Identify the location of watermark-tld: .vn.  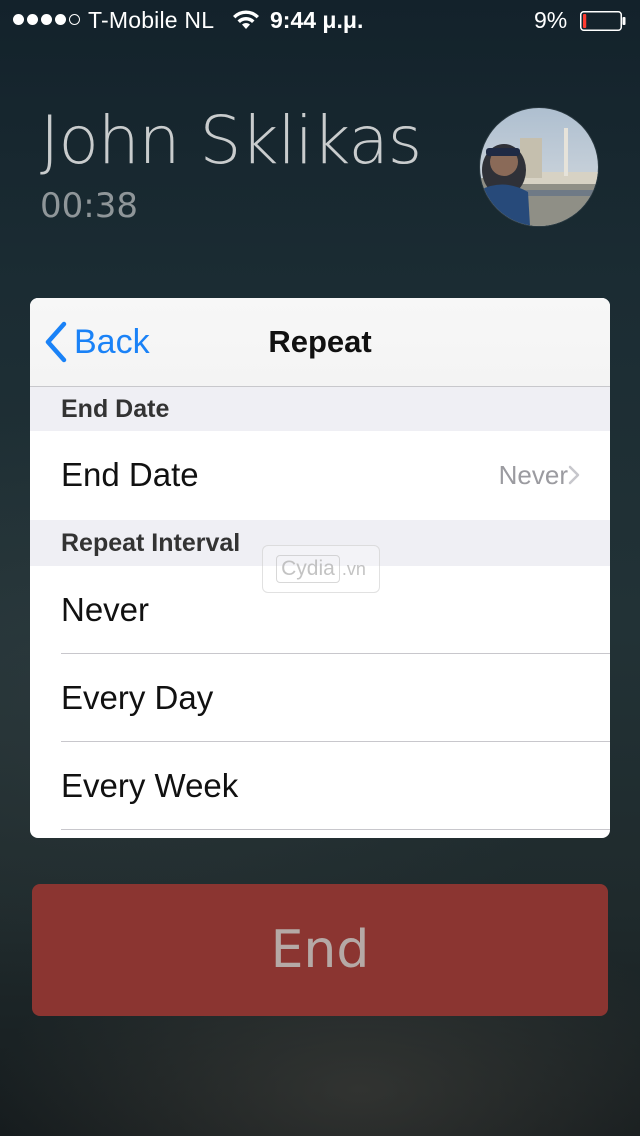
(353, 568).